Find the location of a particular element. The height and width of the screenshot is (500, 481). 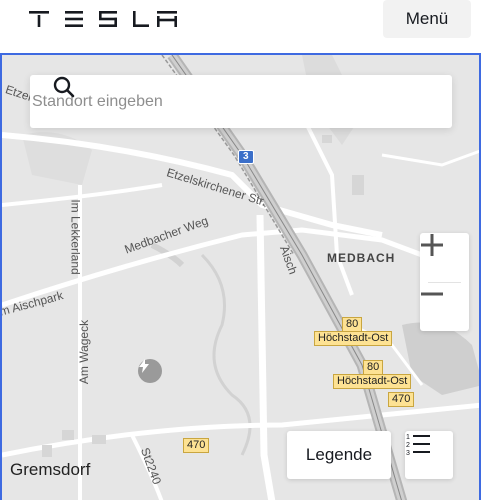

svg-text: 1 is located at coordinates (408, 437).